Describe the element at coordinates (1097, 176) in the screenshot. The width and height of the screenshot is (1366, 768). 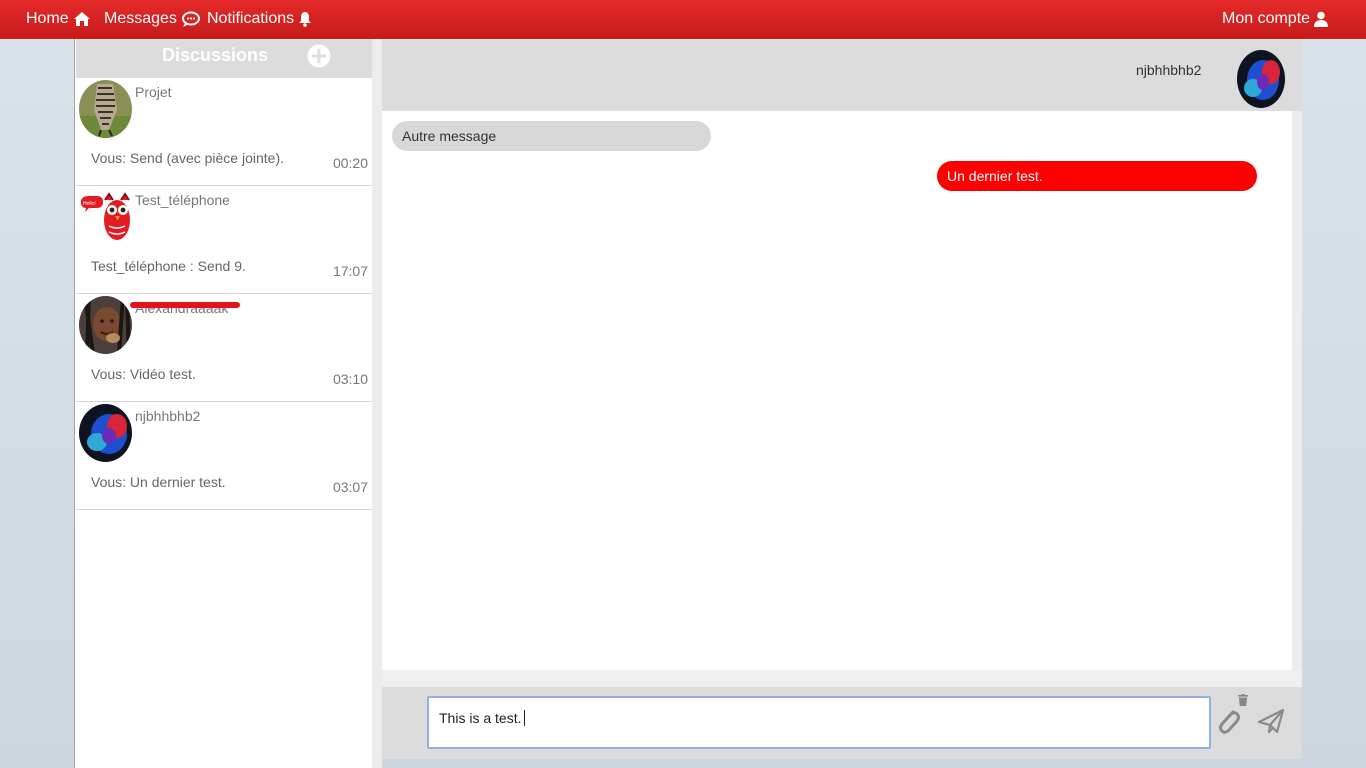
I see `outgoing-message: Un dernier test.` at that location.